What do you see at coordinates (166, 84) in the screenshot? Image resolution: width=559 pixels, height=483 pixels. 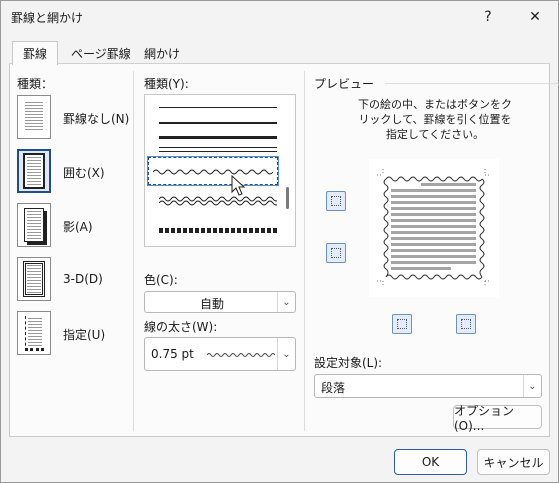 I see `style-label: 種類(Y):` at bounding box center [166, 84].